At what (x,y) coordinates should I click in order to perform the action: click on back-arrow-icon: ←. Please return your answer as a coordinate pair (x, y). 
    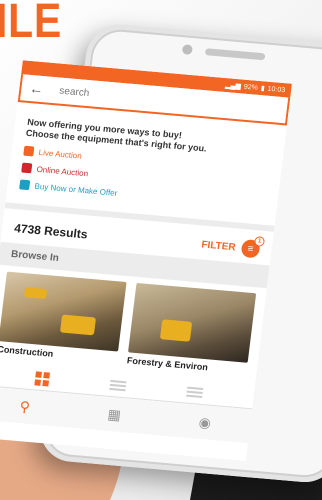
    Looking at the image, I should click on (37, 88).